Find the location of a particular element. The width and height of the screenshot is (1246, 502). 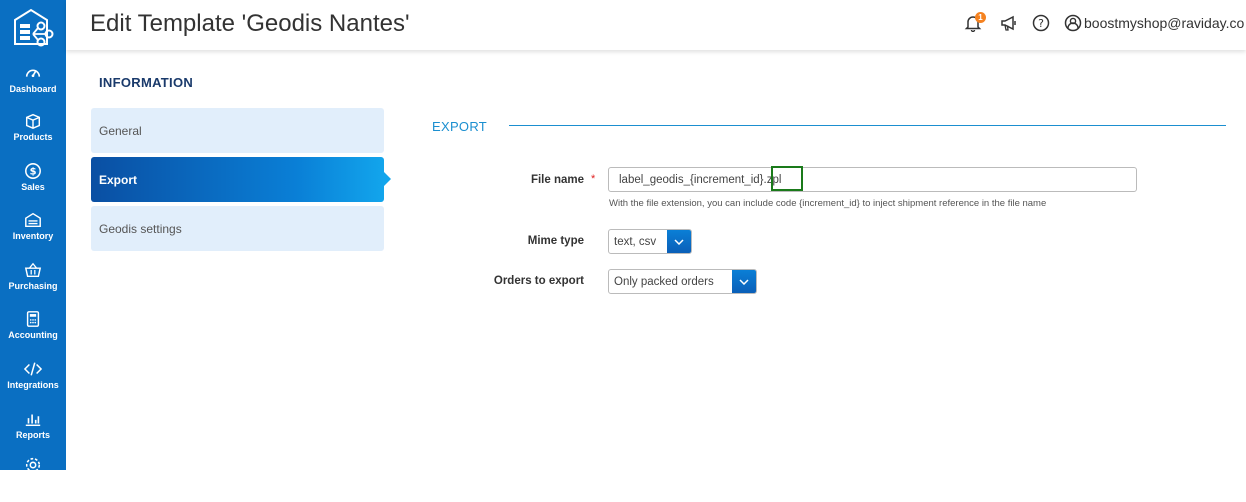

orders-to-export-value: Only packed orders is located at coordinates (664, 281).